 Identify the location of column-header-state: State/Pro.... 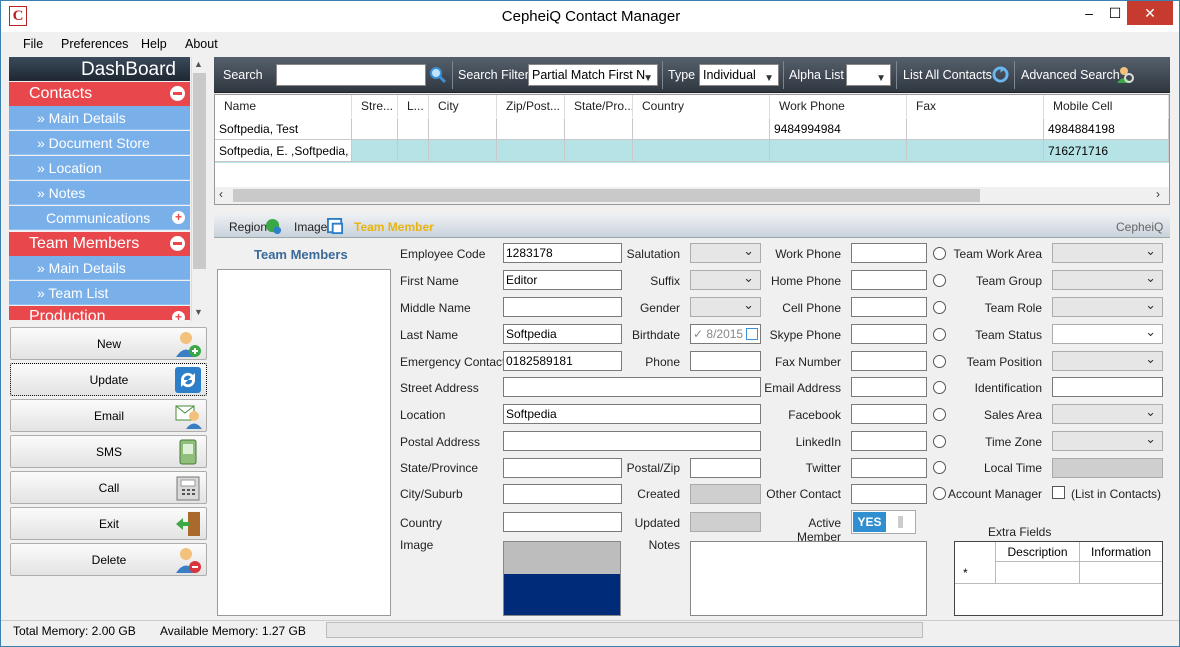
(599, 106).